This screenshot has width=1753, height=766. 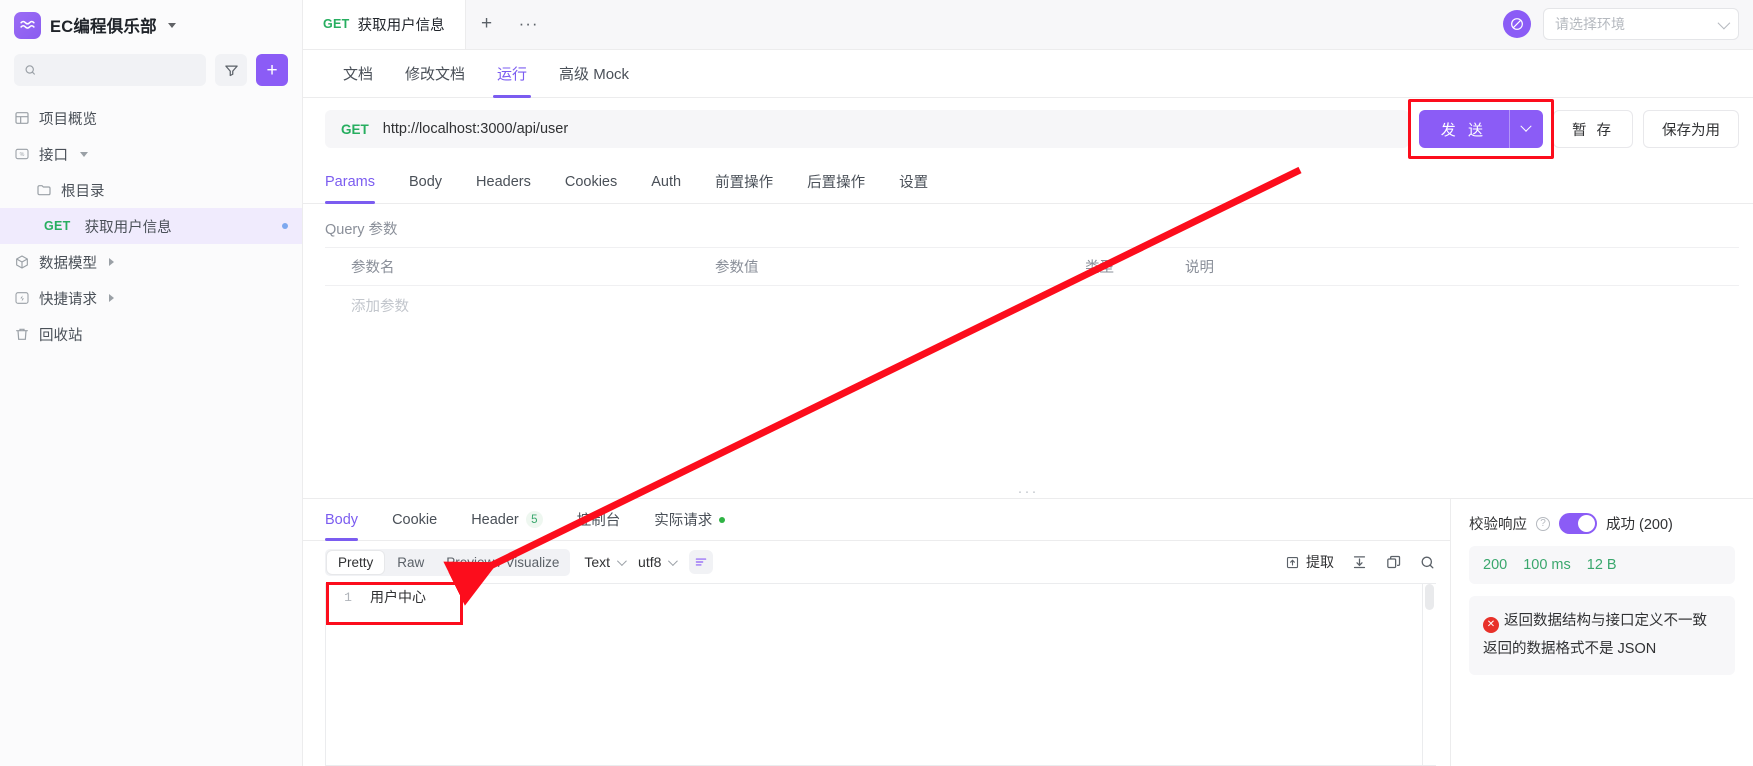 I want to click on subtab-run: 运行, so click(x=512, y=74).